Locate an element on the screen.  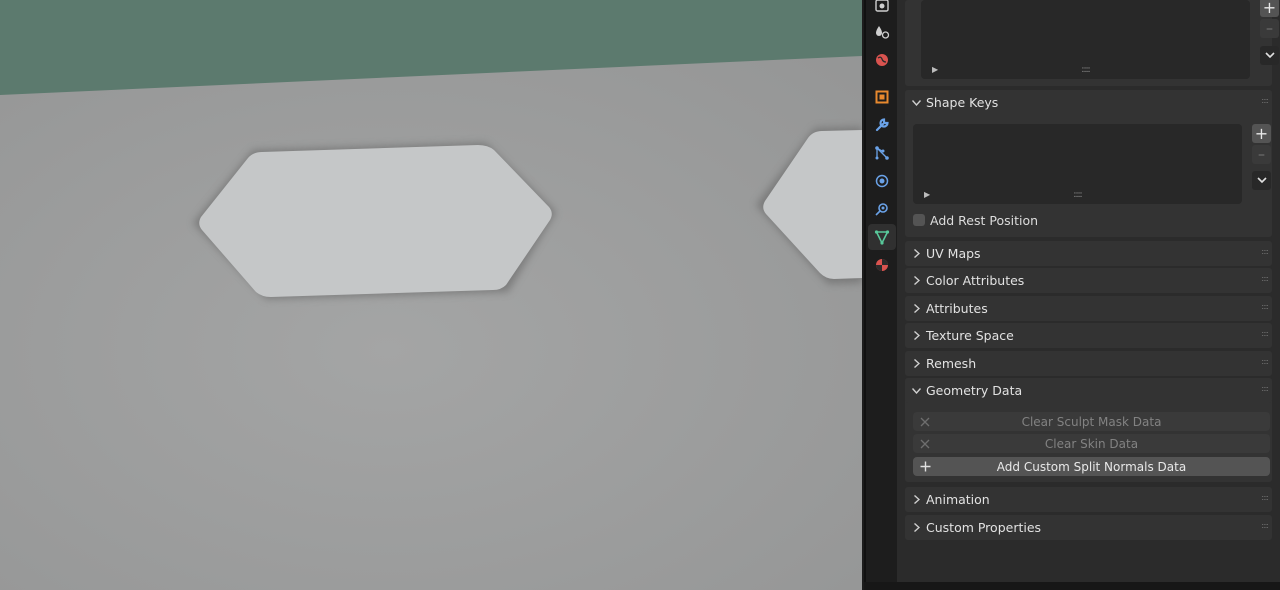
object-icon is located at coordinates (882, 97).